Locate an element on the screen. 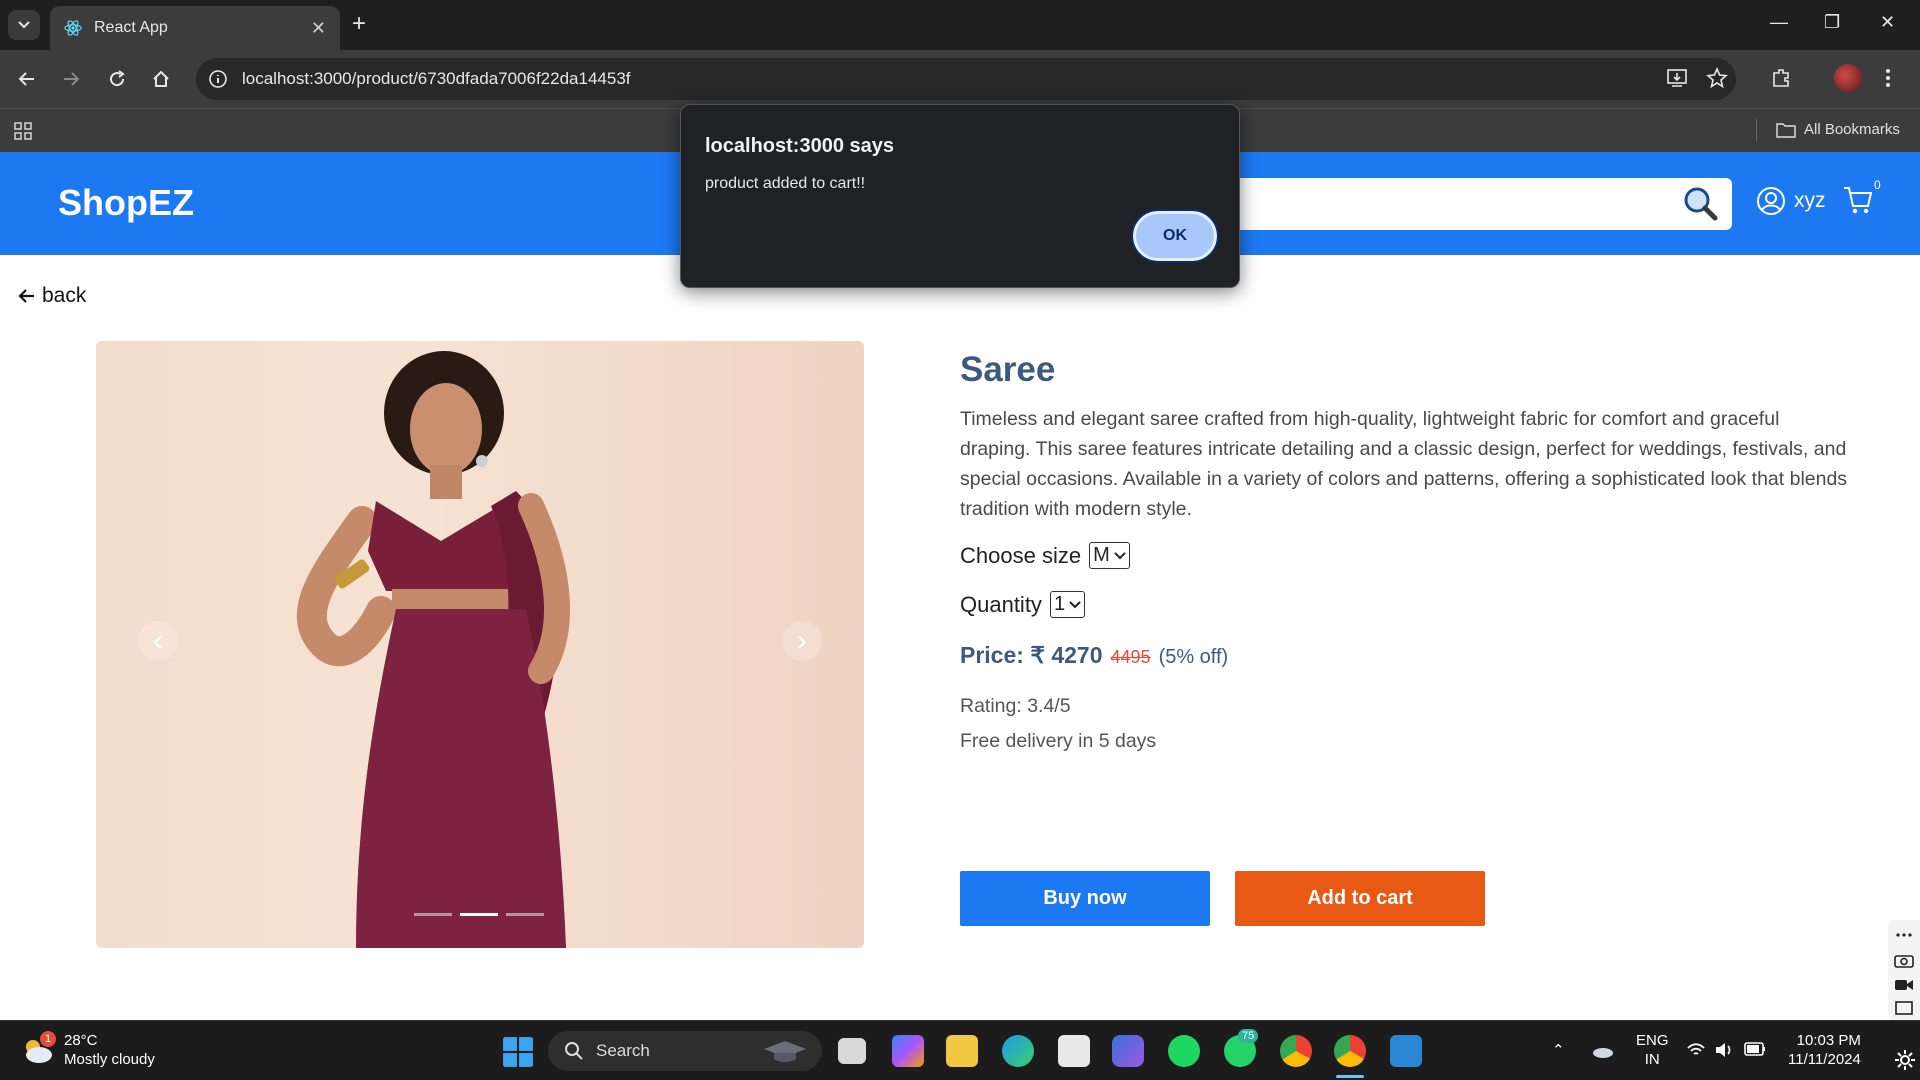 This screenshot has width=1920, height=1080. quantity-value: 1 is located at coordinates (1059, 604).